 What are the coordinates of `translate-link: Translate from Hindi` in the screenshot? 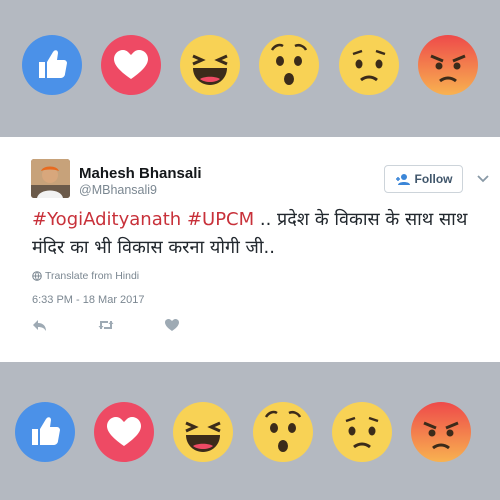 It's located at (85, 276).